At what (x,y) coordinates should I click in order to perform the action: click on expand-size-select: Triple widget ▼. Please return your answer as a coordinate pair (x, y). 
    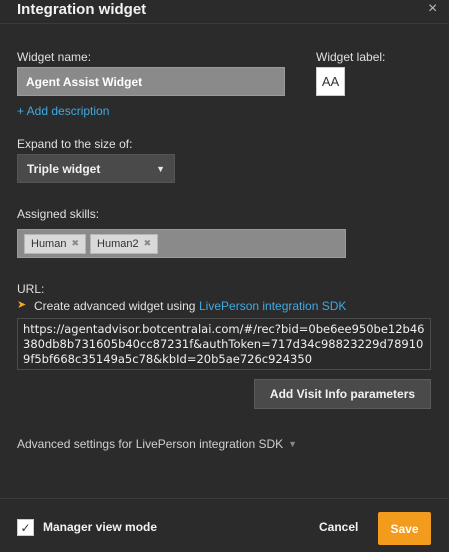
    Looking at the image, I should click on (96, 168).